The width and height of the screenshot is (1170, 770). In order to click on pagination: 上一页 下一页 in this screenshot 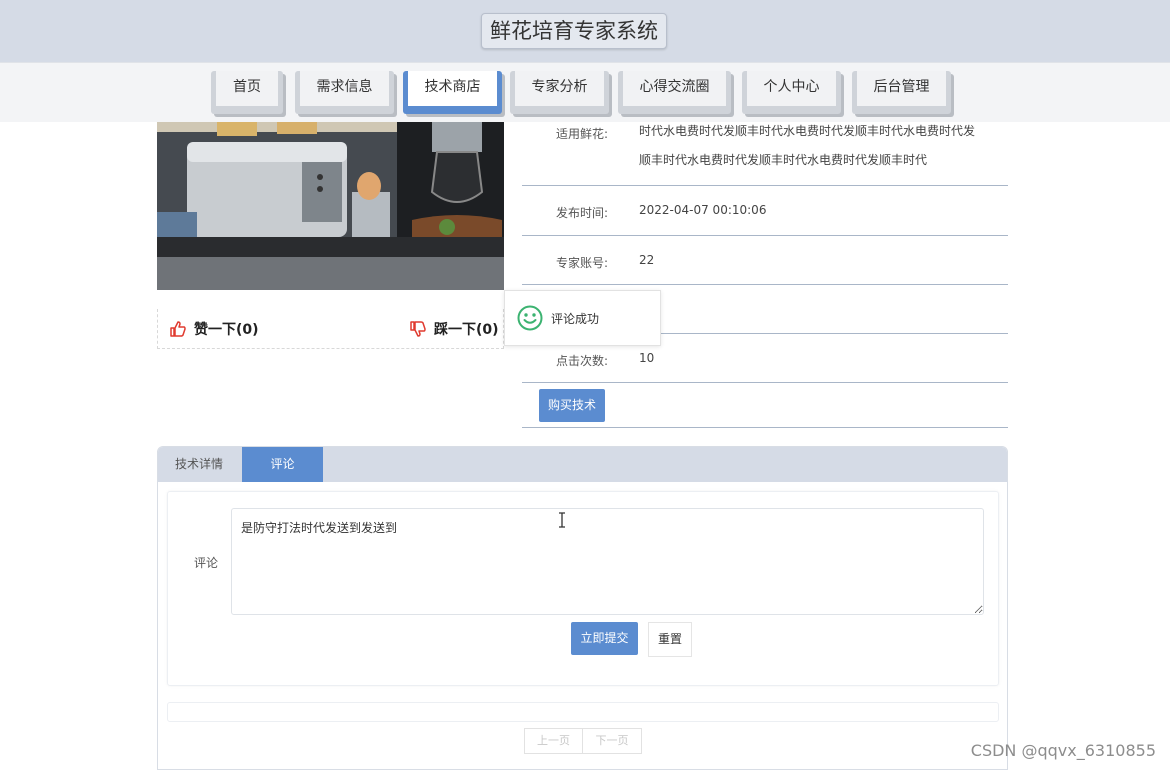, I will do `click(583, 741)`.